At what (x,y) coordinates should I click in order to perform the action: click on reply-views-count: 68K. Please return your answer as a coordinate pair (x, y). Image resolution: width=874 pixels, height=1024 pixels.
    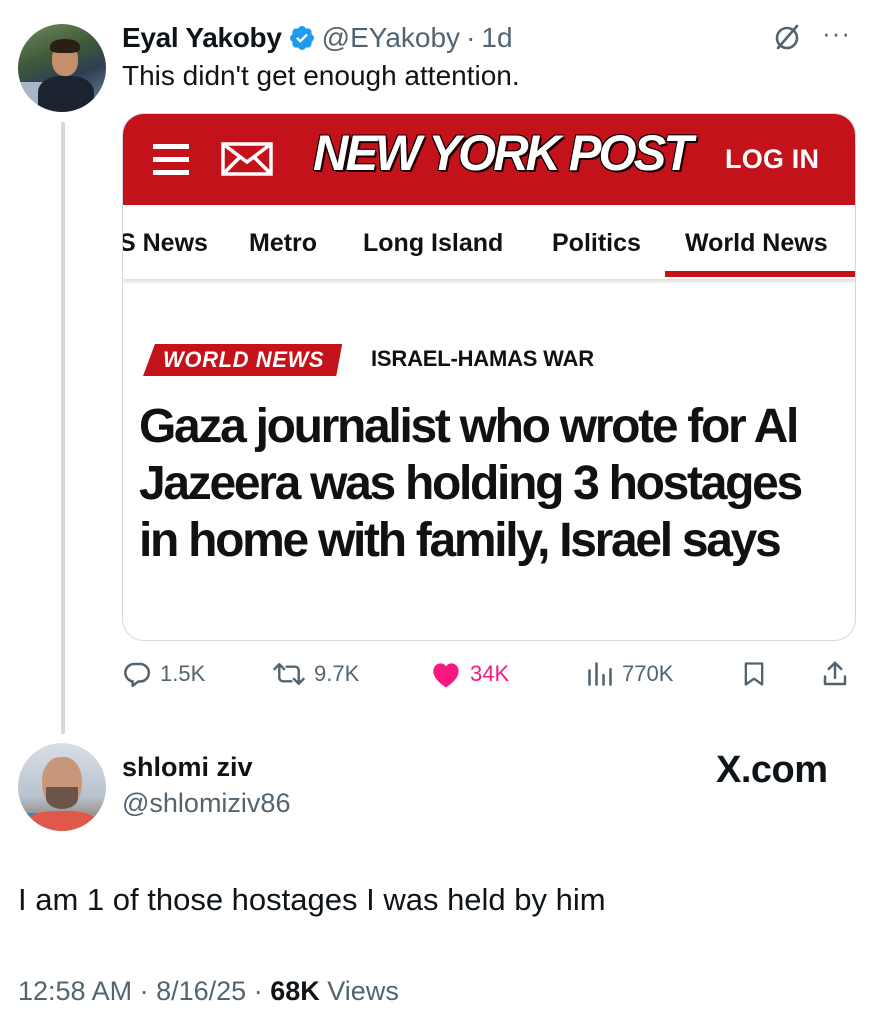
    Looking at the image, I should click on (295, 991).